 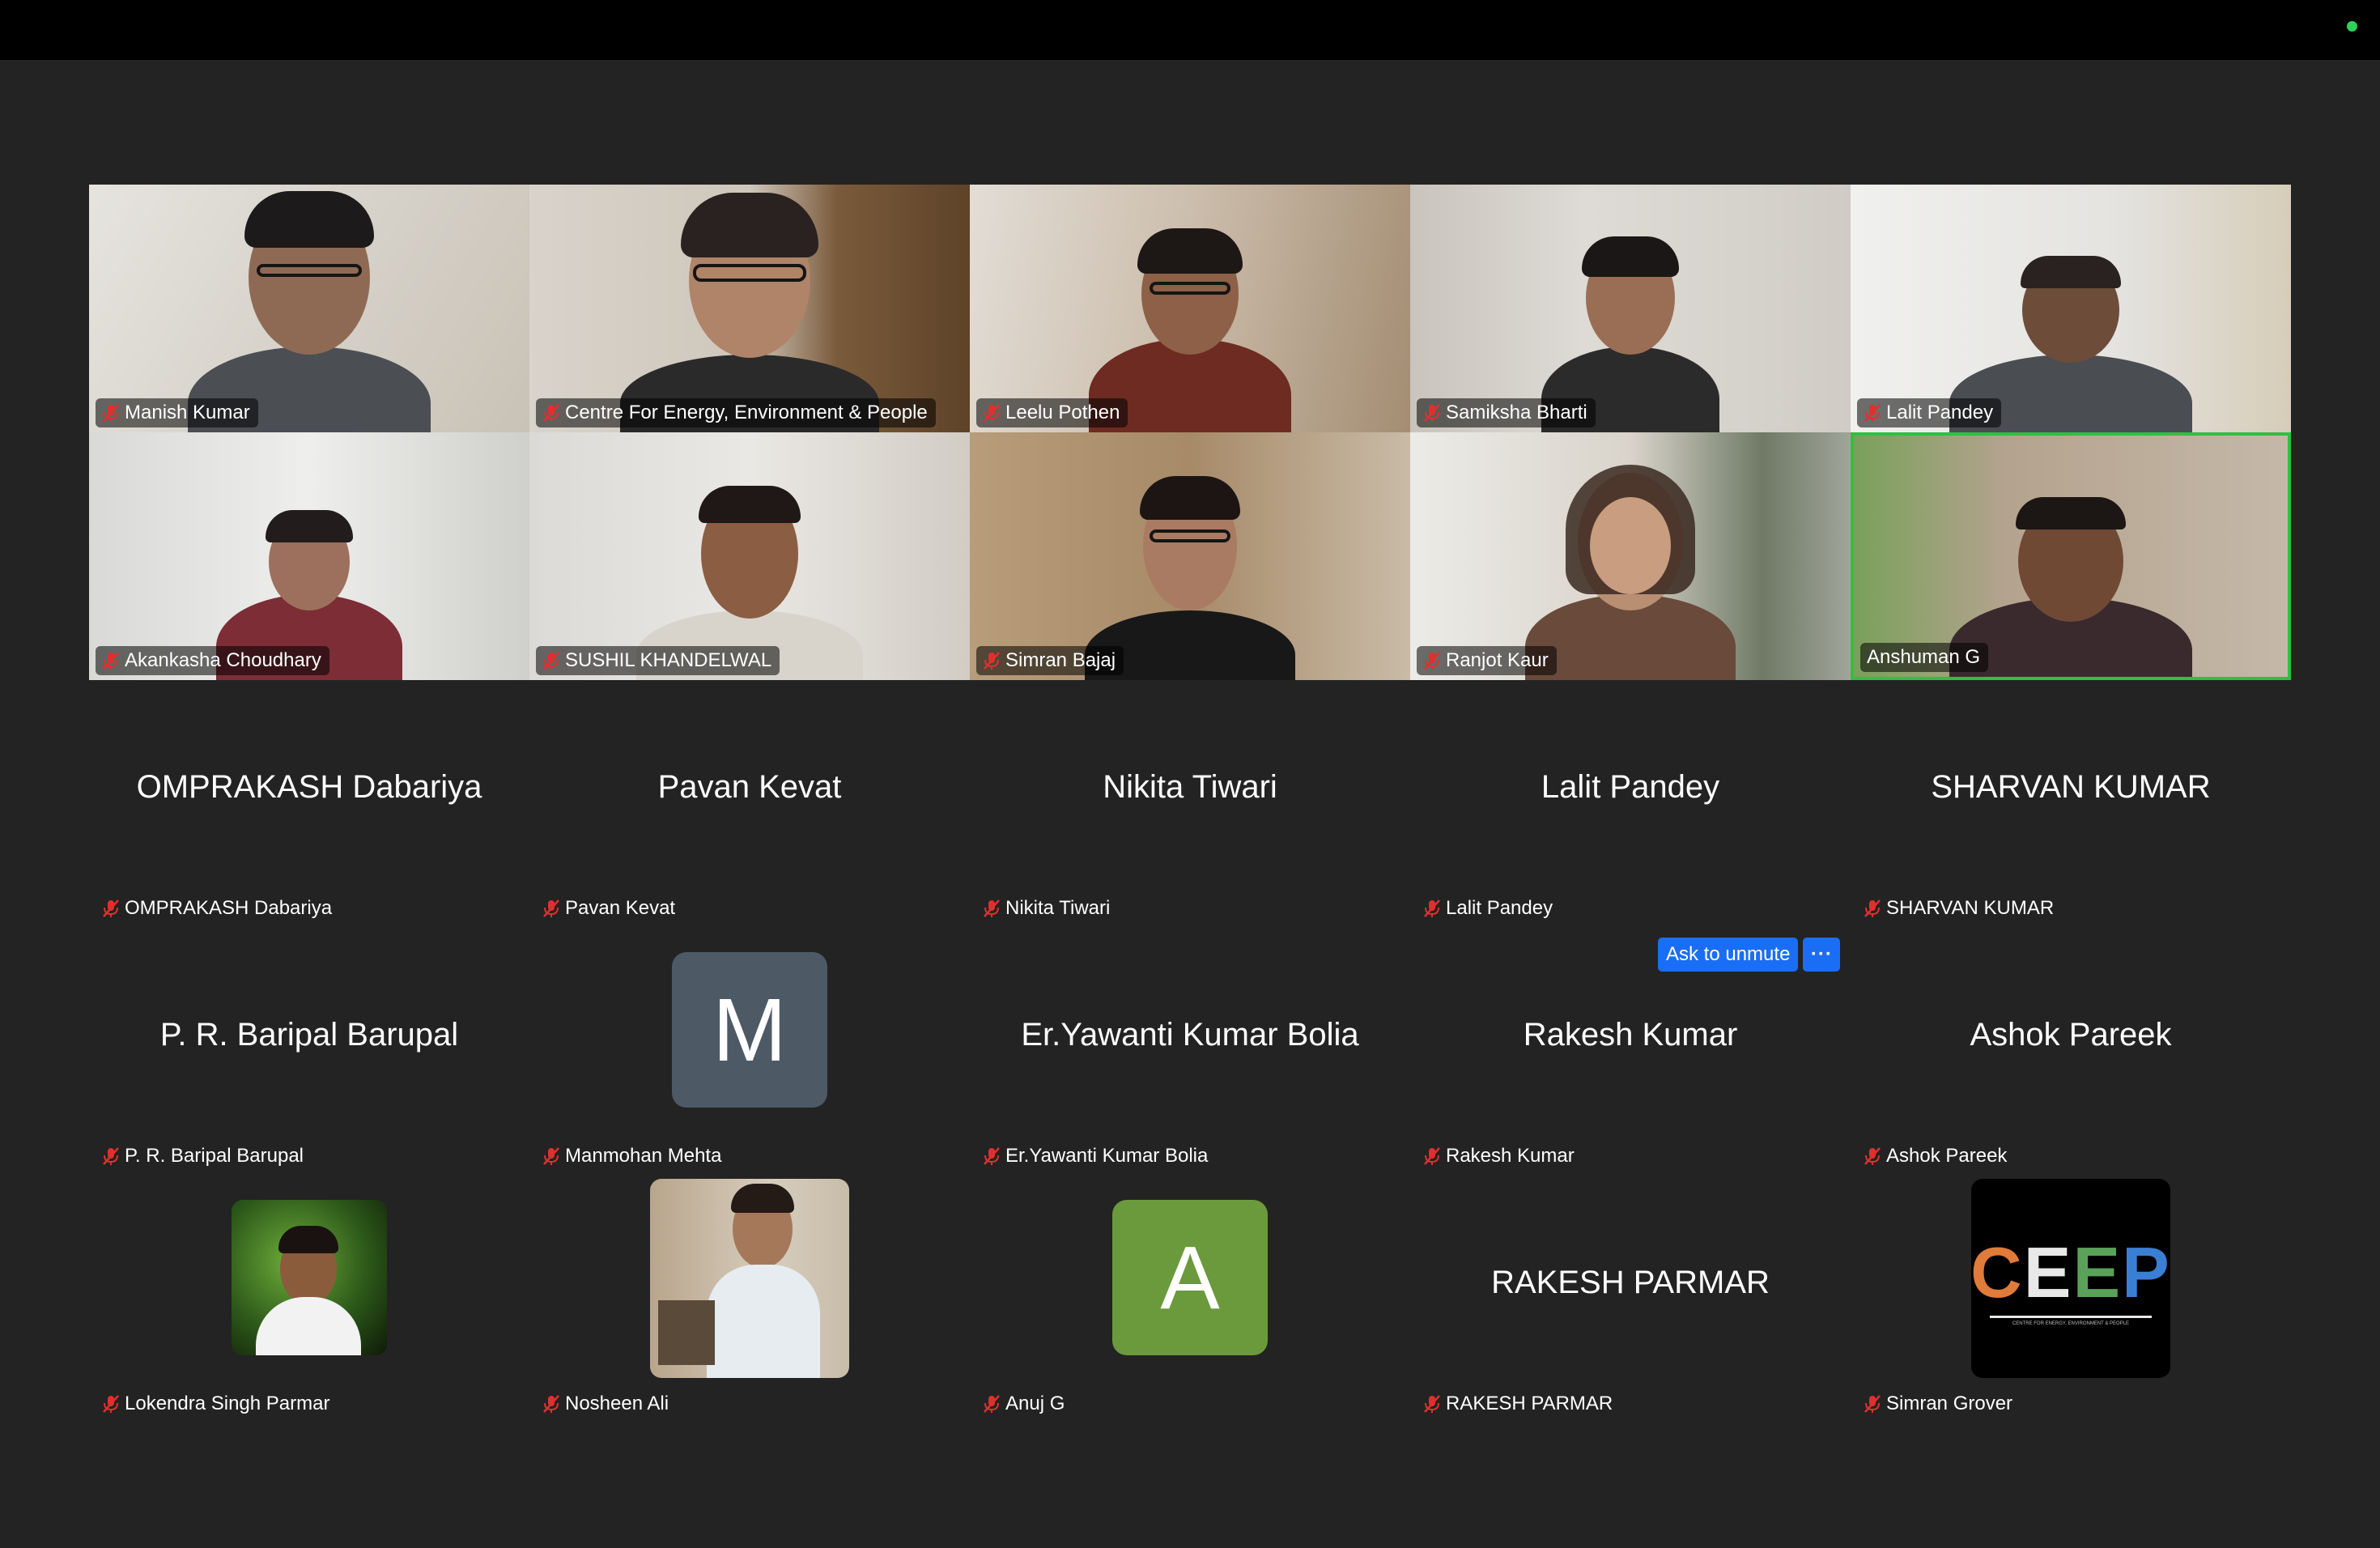 What do you see at coordinates (217, 1404) in the screenshot?
I see `participant-name-tag: Lokendra Singh Parmar` at bounding box center [217, 1404].